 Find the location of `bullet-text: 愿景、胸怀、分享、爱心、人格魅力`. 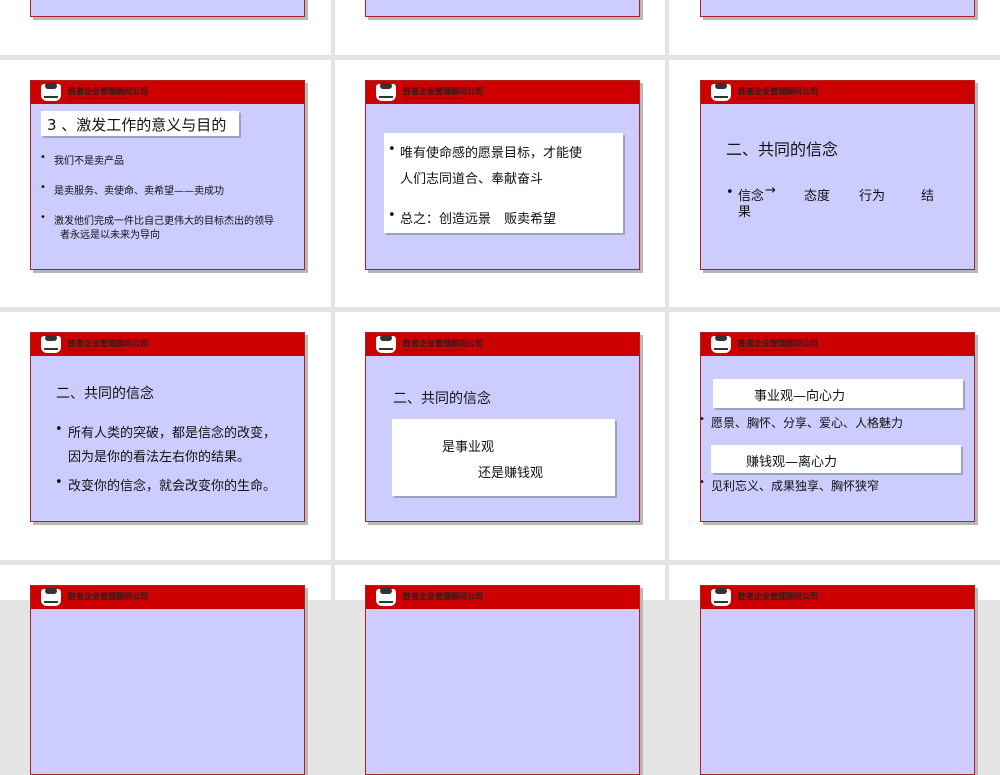

bullet-text: 愿景、胸怀、分享、爱心、人格魅力 is located at coordinates (807, 423).